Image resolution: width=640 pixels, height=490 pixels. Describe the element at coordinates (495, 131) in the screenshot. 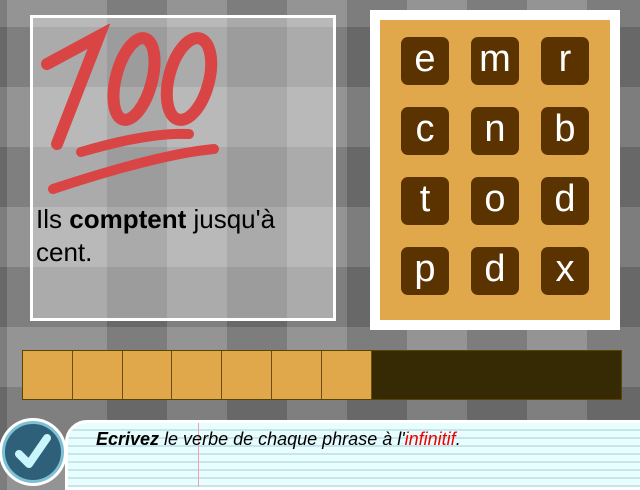

I see `letter-tile: n` at that location.